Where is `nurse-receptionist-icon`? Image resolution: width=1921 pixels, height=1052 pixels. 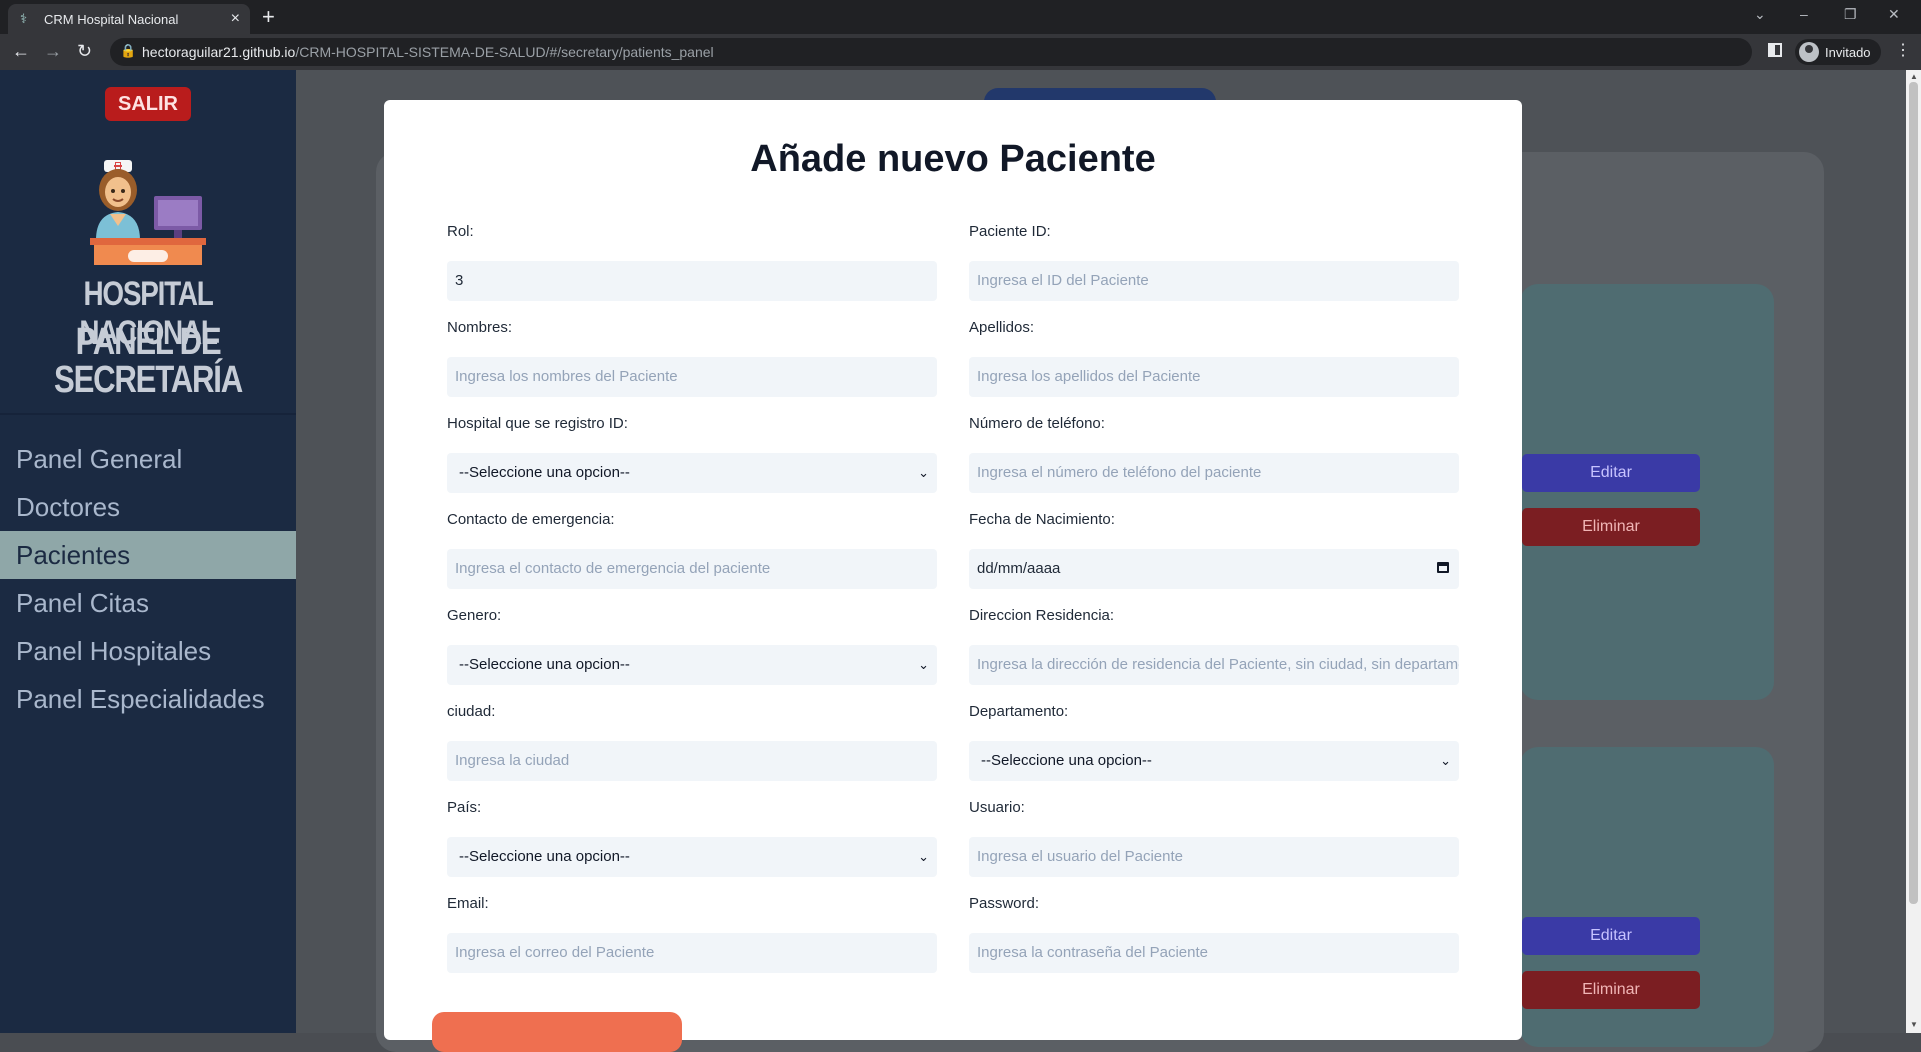
nurse-receptionist-icon is located at coordinates (148, 212).